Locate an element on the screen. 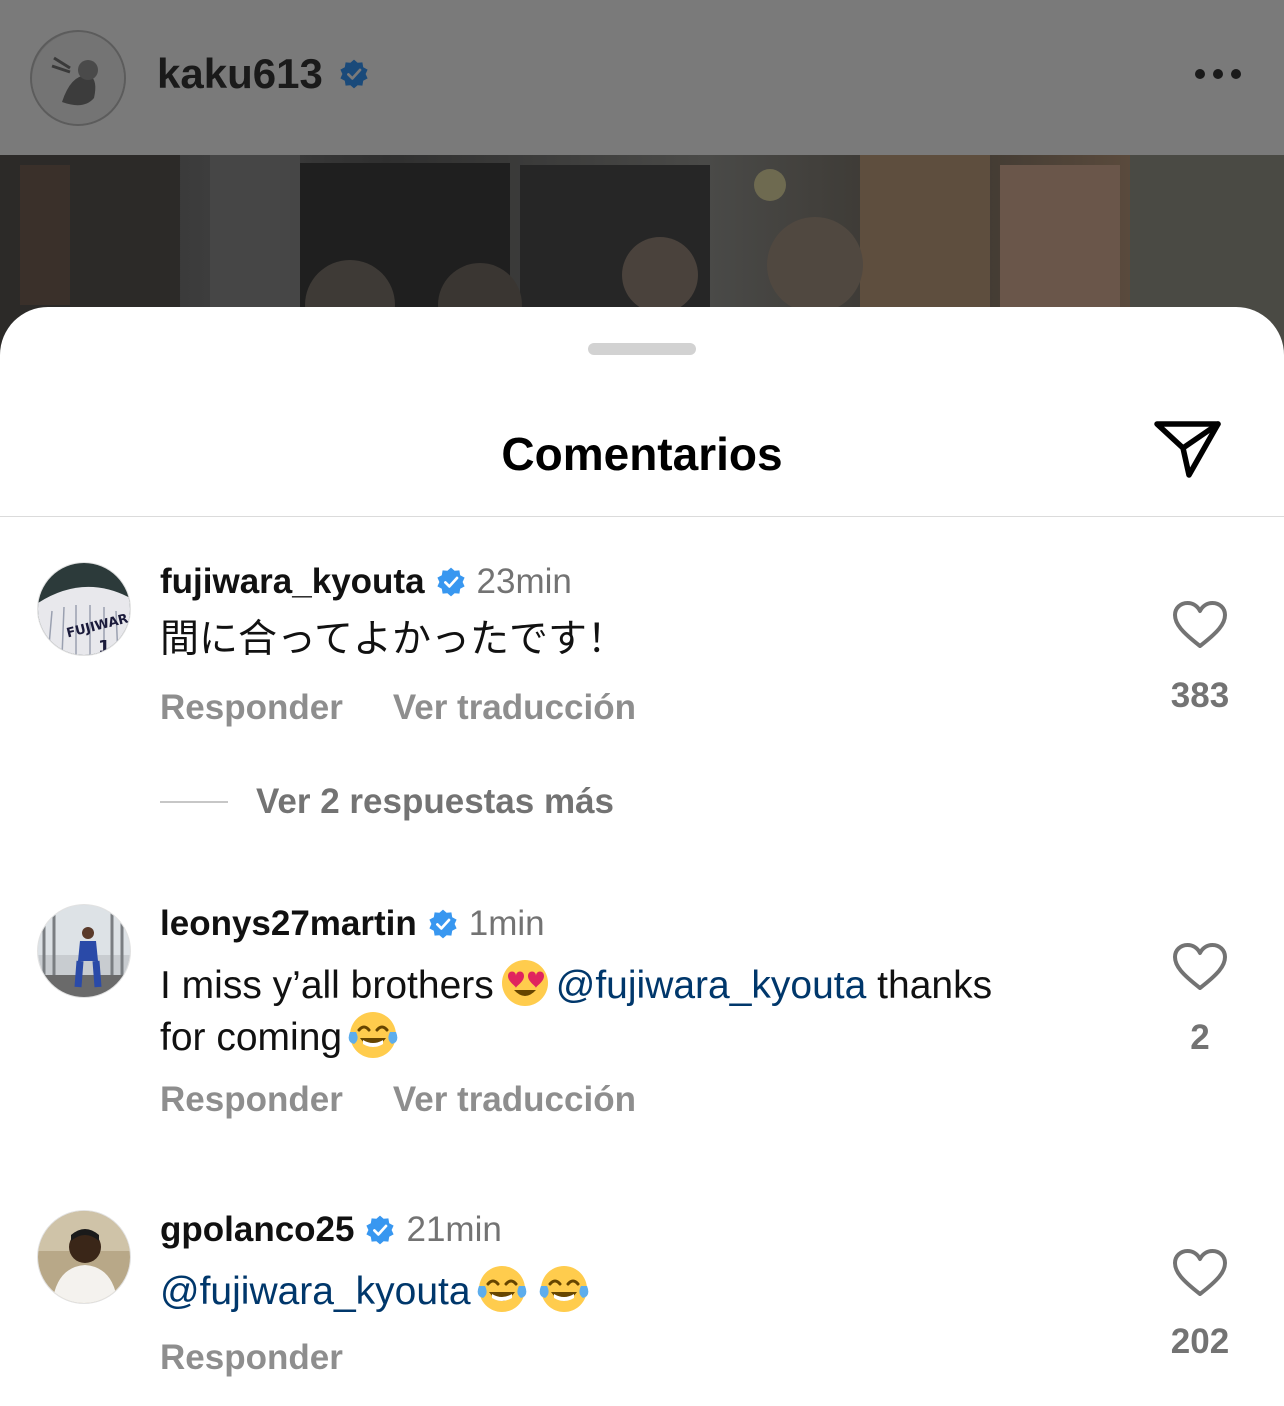 The width and height of the screenshot is (1284, 1406). replies-divider-line is located at coordinates (194, 802).